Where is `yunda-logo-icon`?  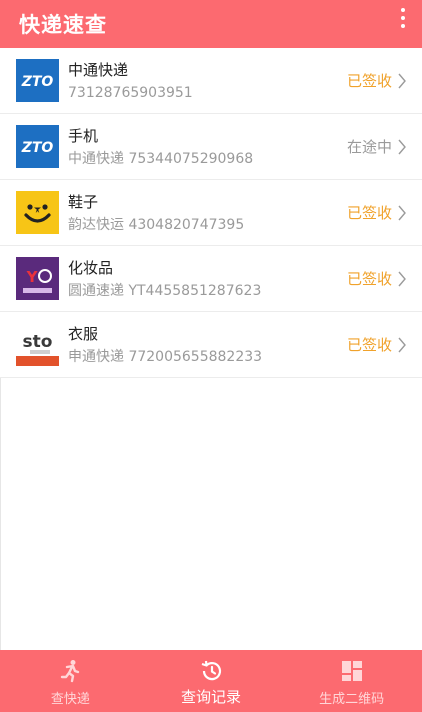 yunda-logo-icon is located at coordinates (37, 212).